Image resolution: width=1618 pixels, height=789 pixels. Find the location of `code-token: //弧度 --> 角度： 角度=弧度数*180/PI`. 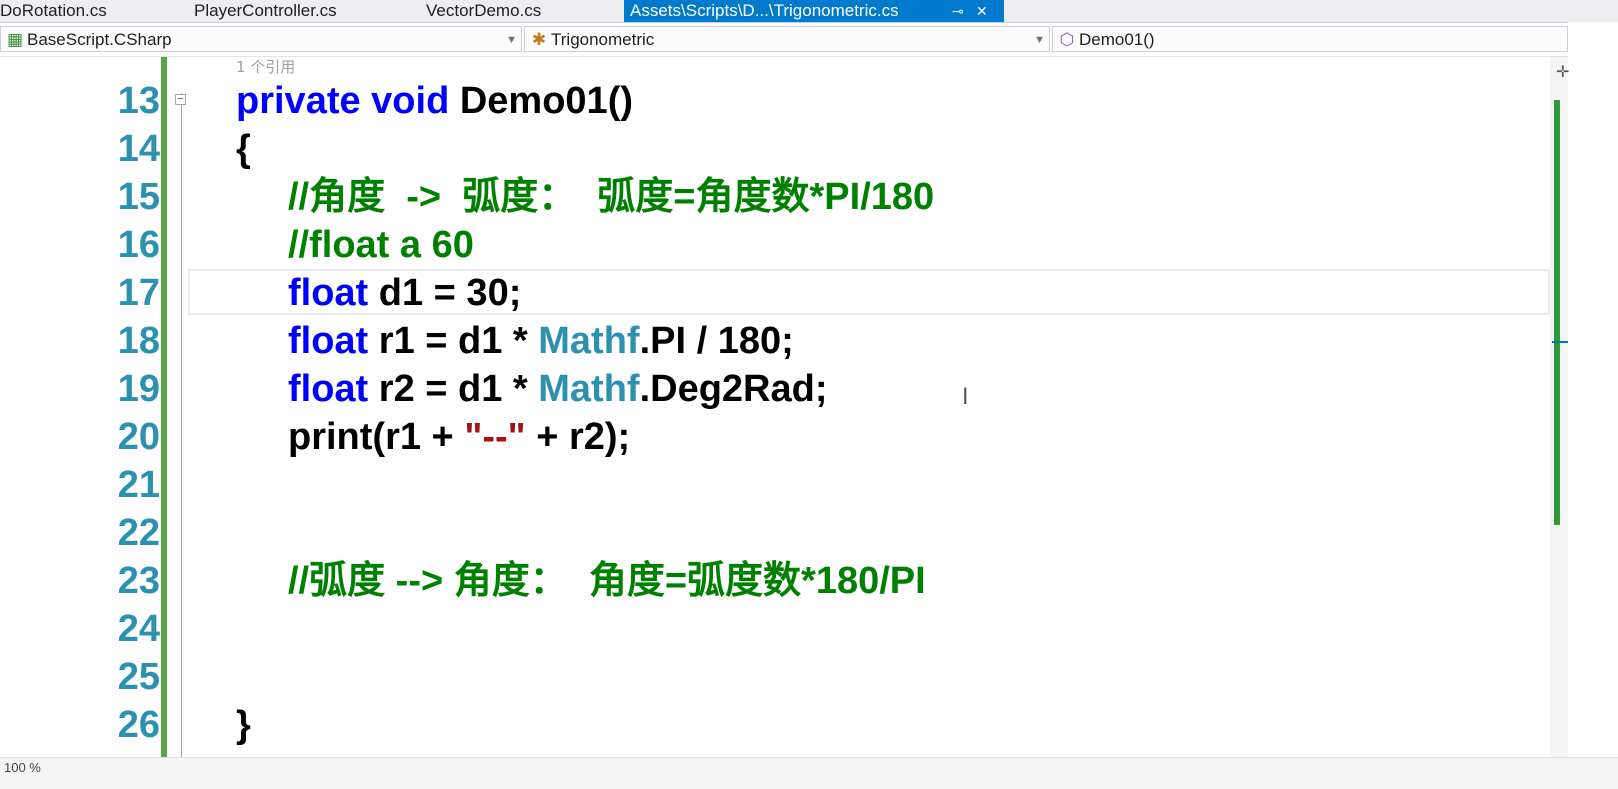

code-token: //弧度 --> 角度： 角度=弧度数*180/PI is located at coordinates (607, 581).